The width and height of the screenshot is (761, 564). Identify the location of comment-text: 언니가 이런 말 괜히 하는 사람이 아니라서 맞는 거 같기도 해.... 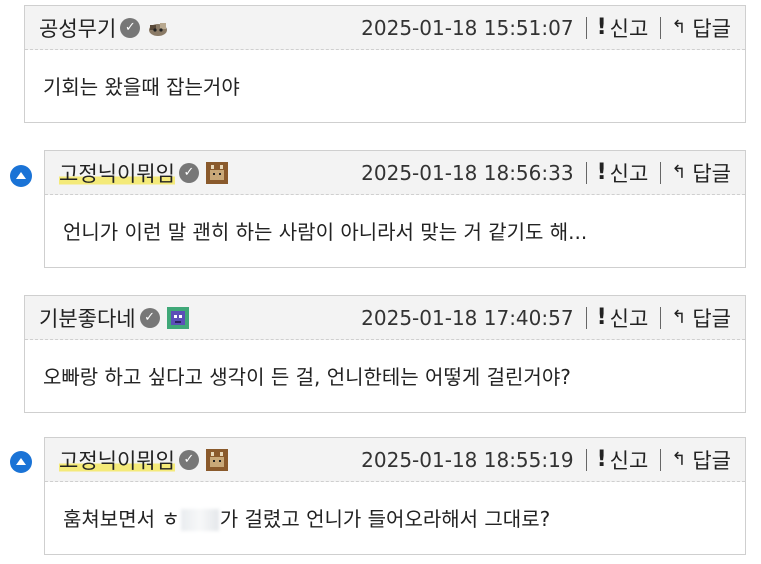
(395, 230).